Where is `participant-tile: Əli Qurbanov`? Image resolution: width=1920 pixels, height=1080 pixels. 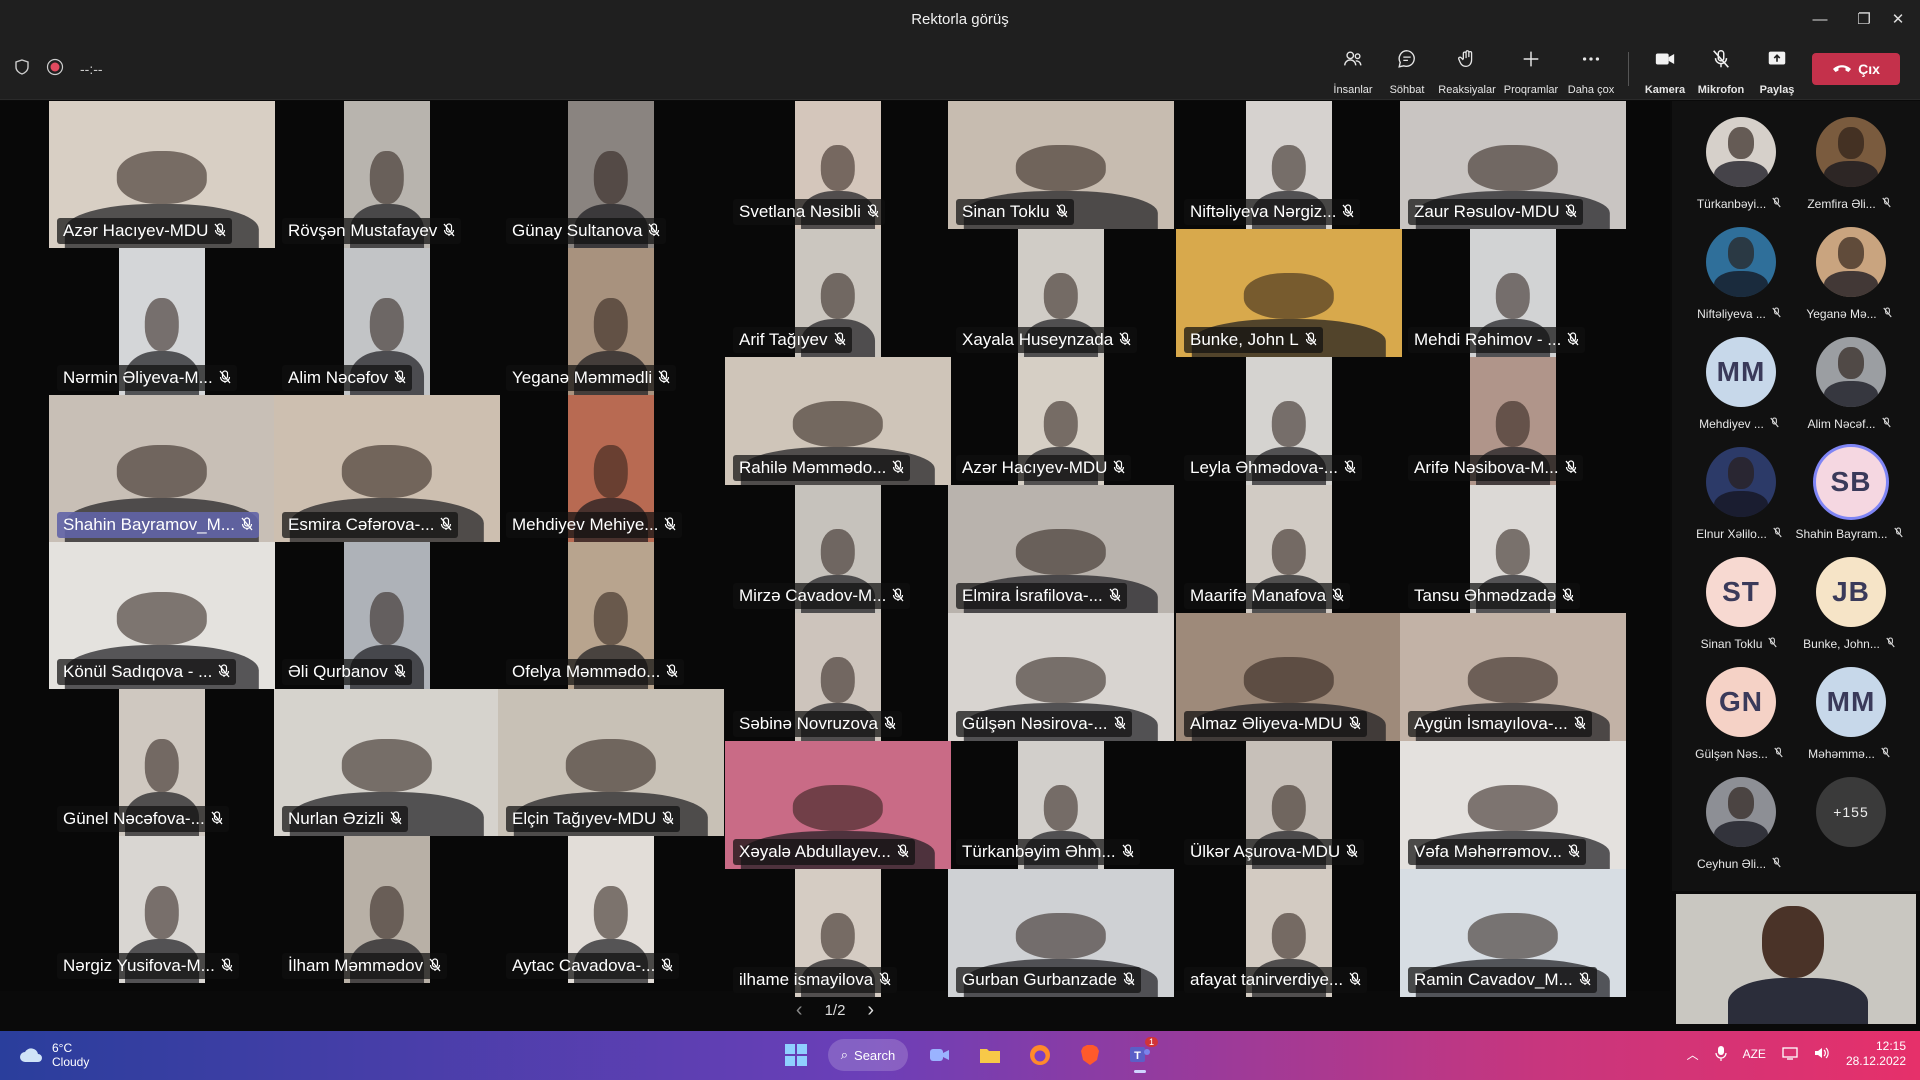
participant-tile: Əli Qurbanov is located at coordinates (387, 615).